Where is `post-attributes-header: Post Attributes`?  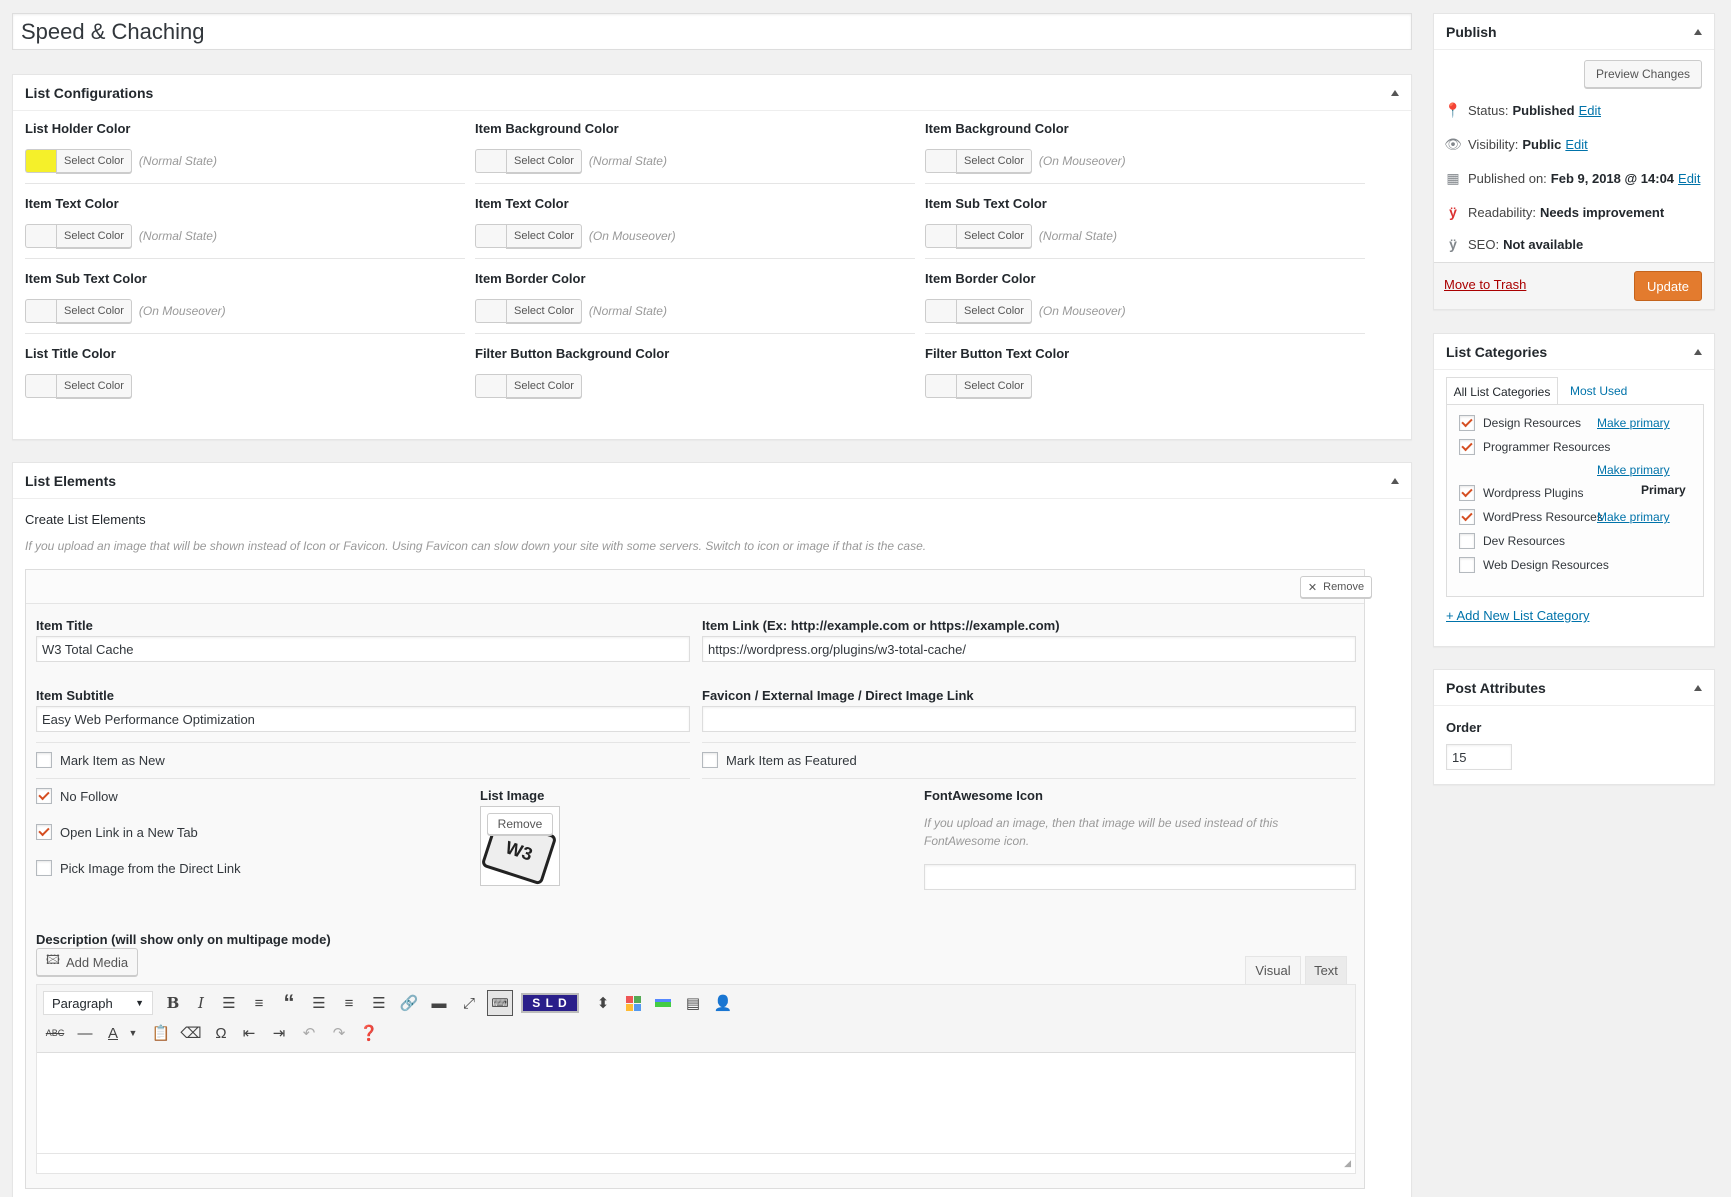 post-attributes-header: Post Attributes is located at coordinates (1574, 688).